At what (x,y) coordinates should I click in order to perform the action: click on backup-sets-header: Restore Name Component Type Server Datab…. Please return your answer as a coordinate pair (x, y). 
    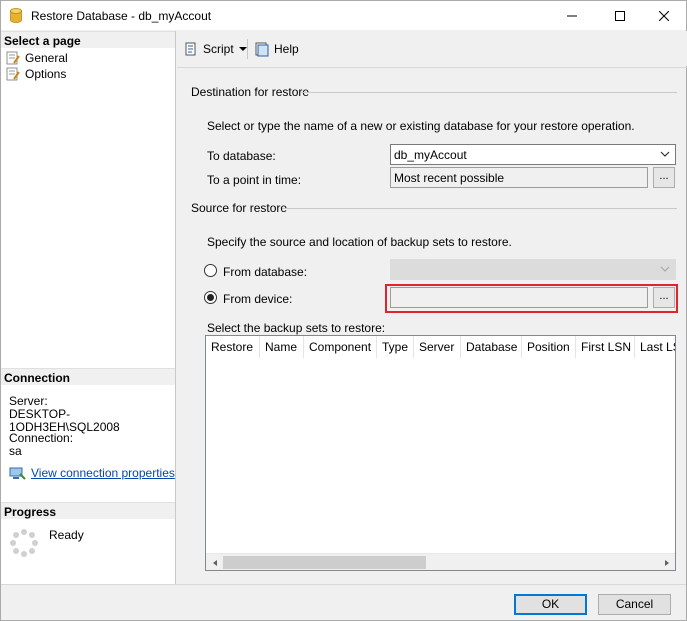
    Looking at the image, I should click on (440, 347).